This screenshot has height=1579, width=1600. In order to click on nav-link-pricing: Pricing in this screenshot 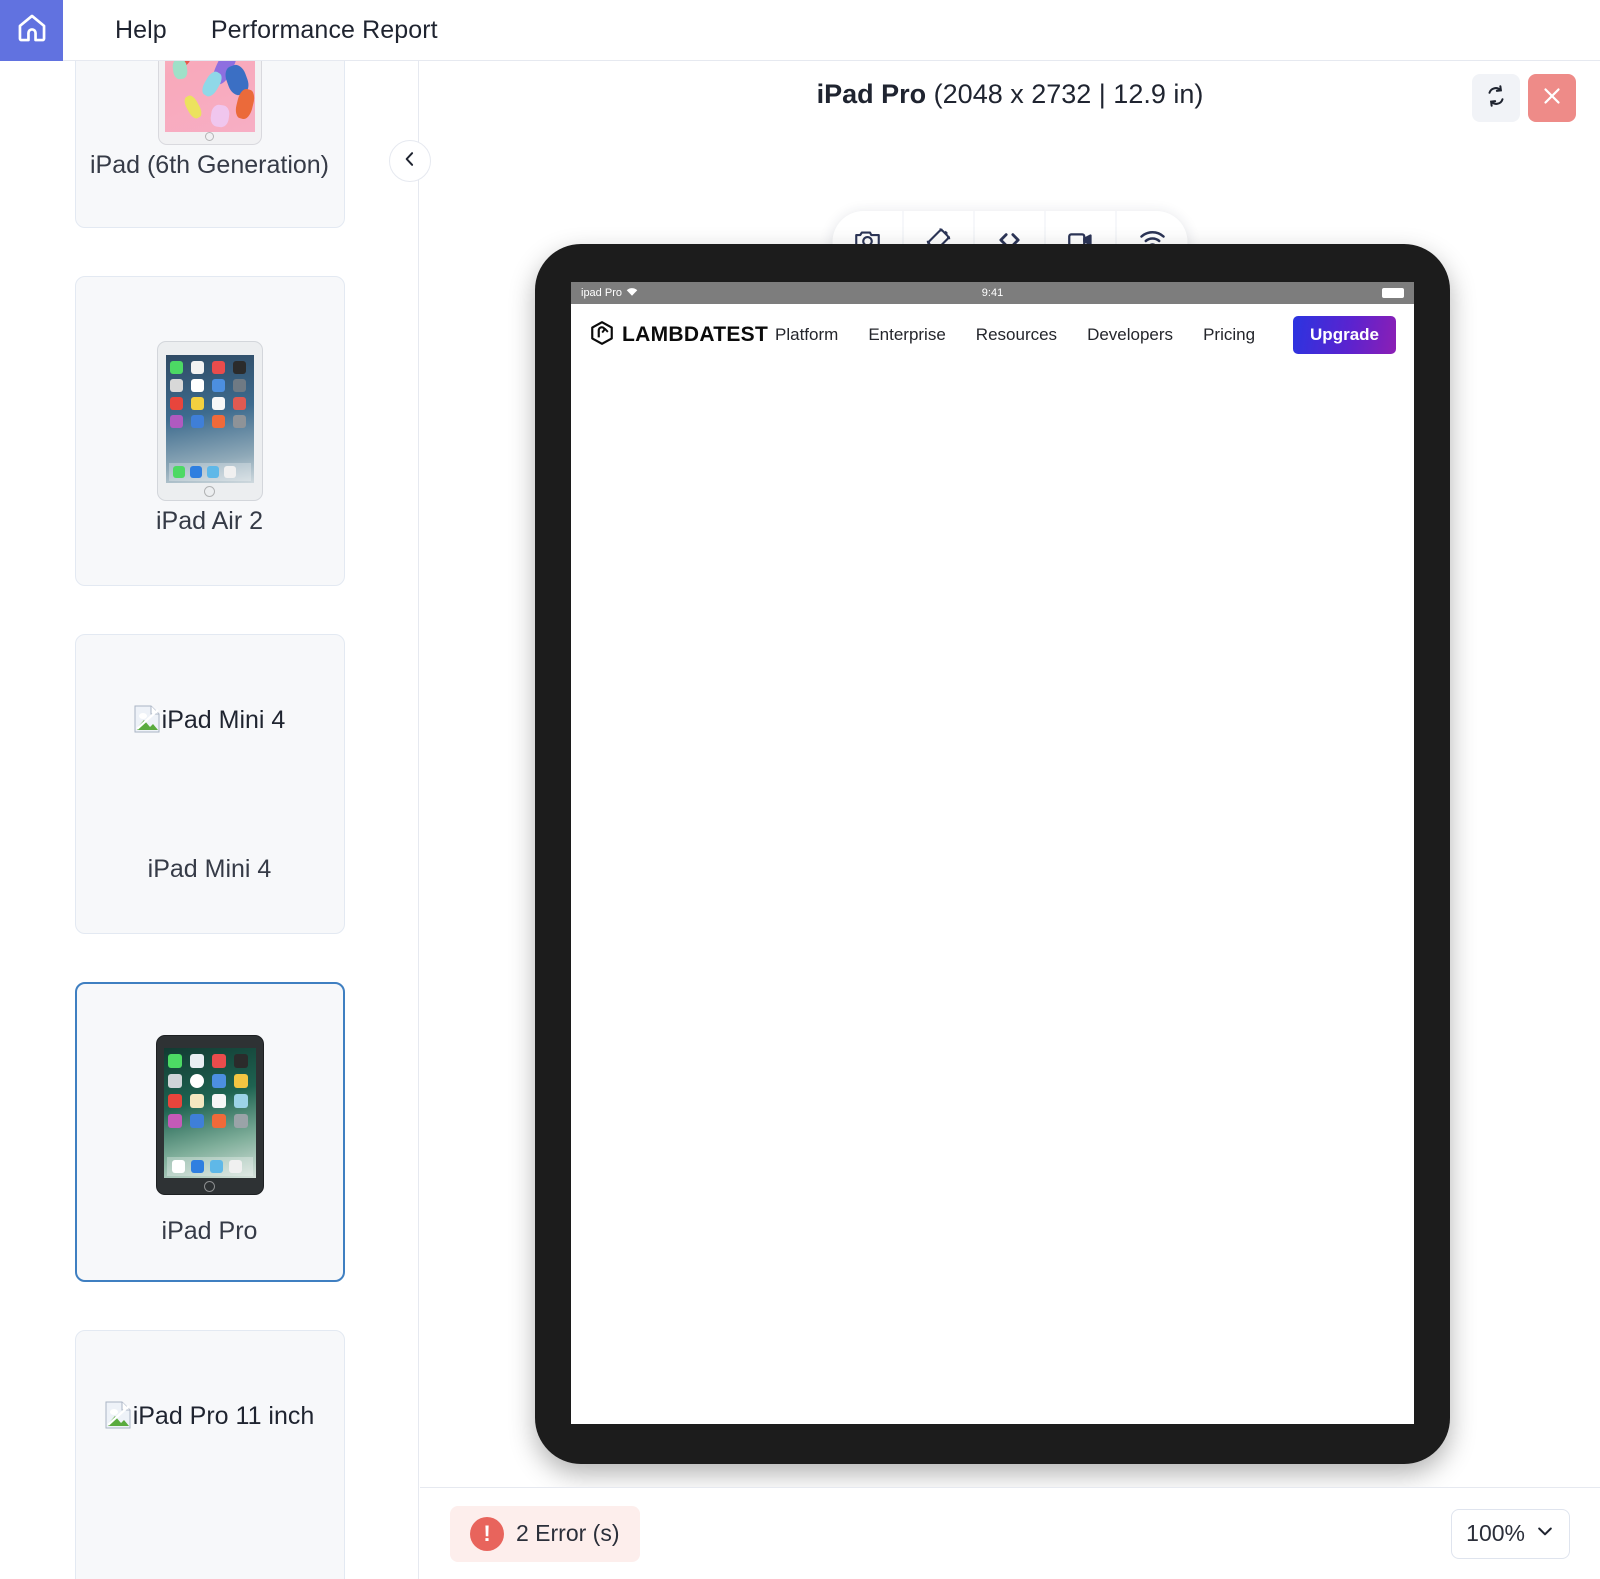, I will do `click(1229, 335)`.